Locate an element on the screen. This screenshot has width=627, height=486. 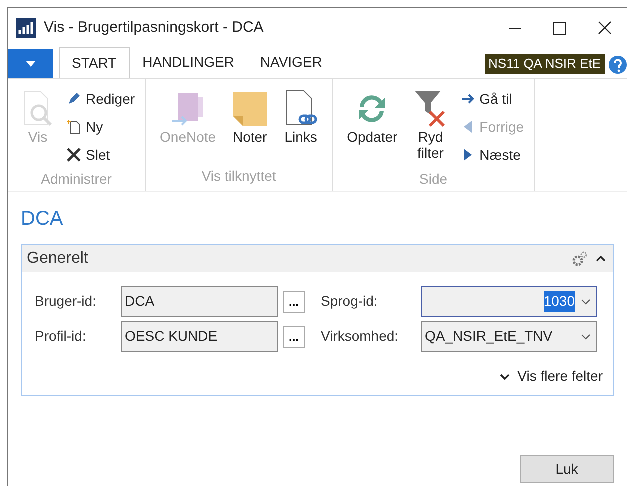
text-field: OESC KUNDE is located at coordinates (199, 336).